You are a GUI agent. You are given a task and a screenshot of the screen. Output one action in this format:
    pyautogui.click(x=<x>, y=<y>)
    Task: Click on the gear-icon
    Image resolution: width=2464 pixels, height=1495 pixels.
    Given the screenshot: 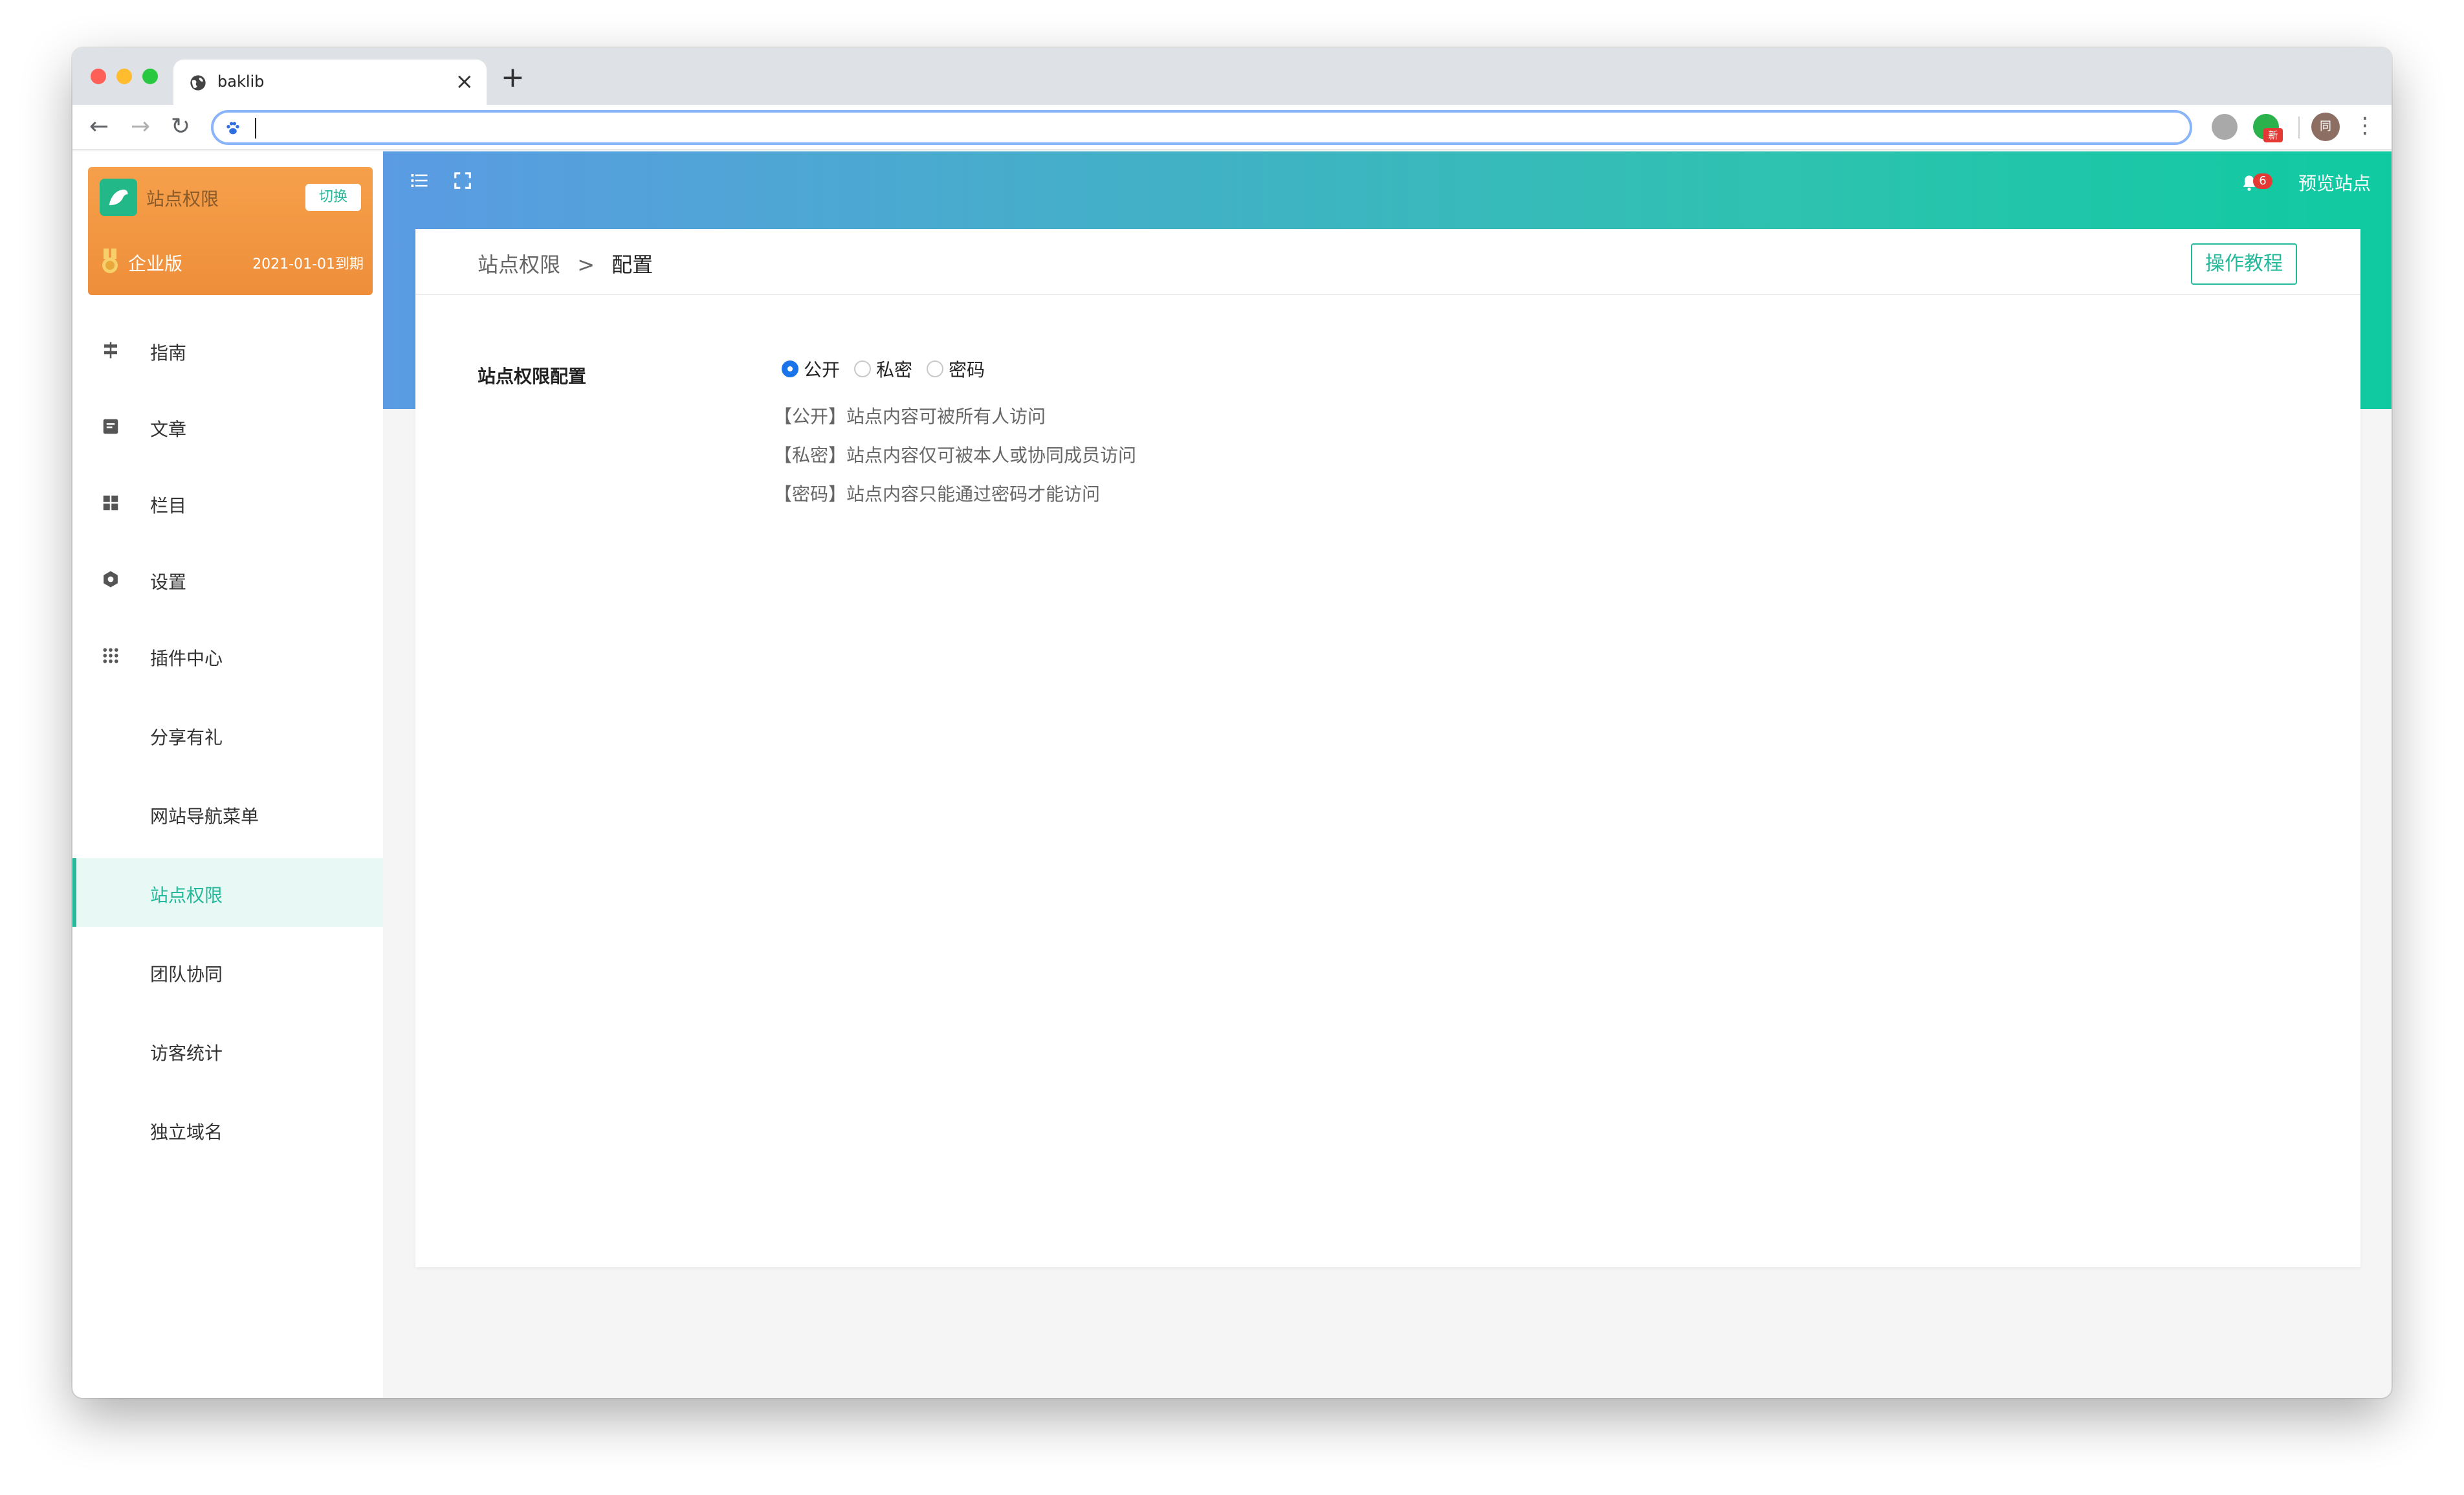 What is the action you would take?
    pyautogui.click(x=111, y=579)
    